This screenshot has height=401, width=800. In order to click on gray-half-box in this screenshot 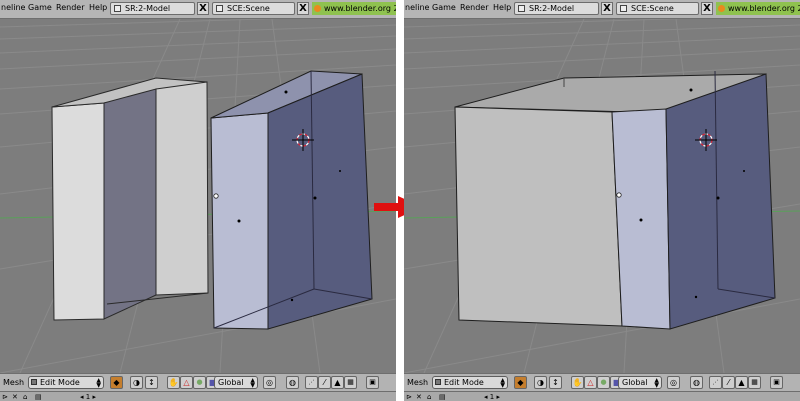, I will do `click(130, 199)`.